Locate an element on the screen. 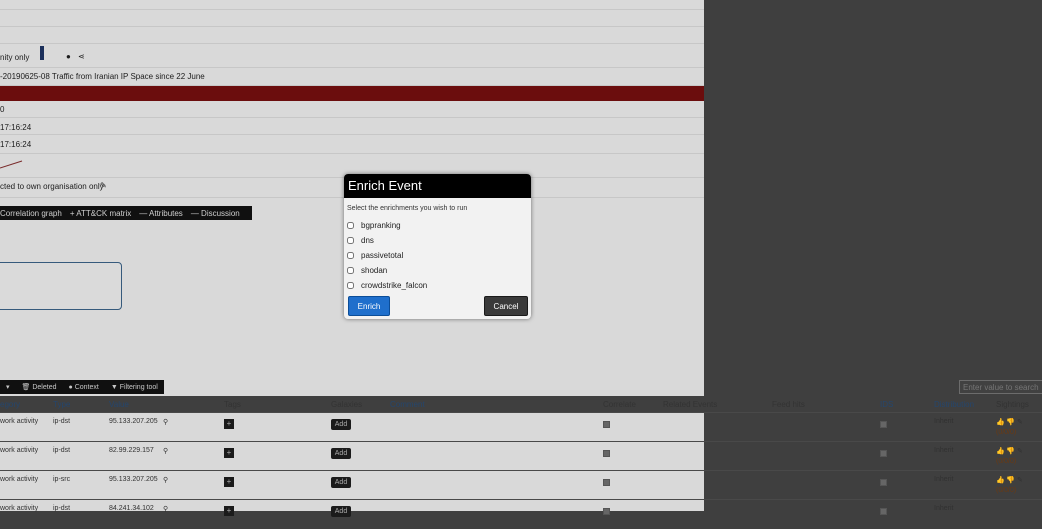 The image size is (1042, 529). attributes-tab: — Attributes is located at coordinates (161, 213).